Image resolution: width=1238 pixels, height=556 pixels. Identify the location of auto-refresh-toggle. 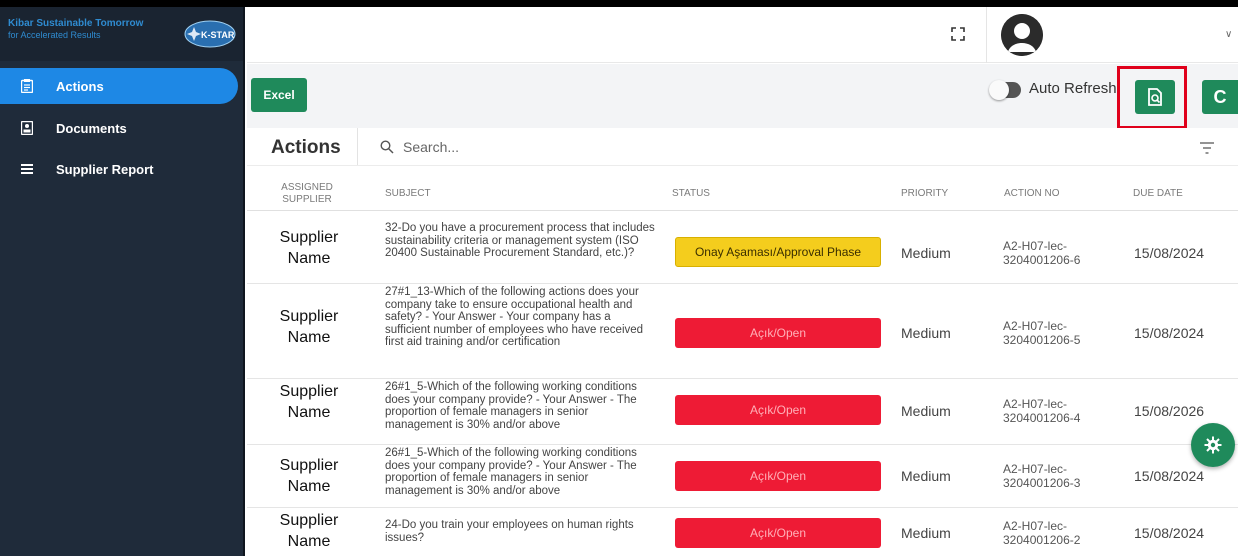
(1005, 90).